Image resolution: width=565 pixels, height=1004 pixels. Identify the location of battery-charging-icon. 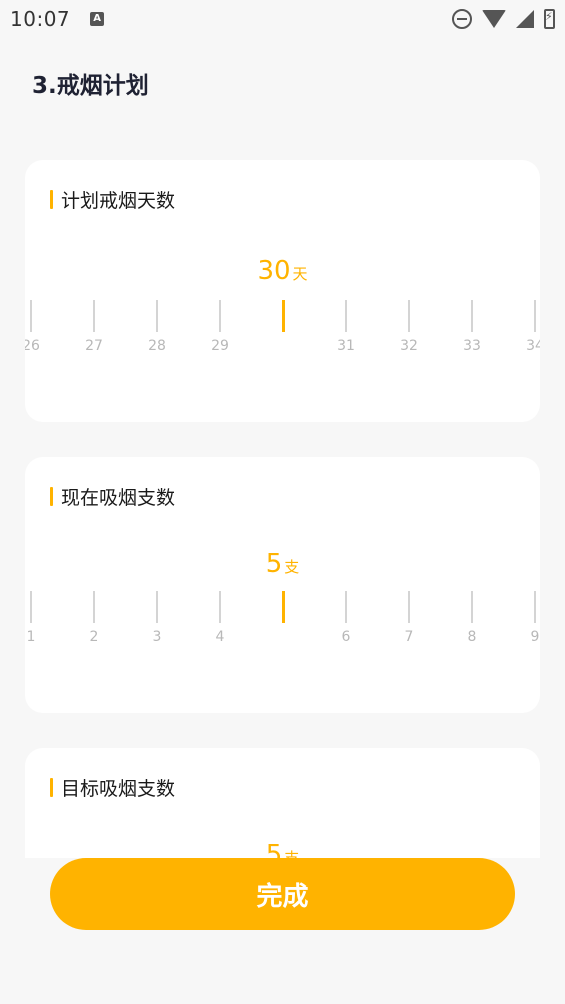
(549, 19).